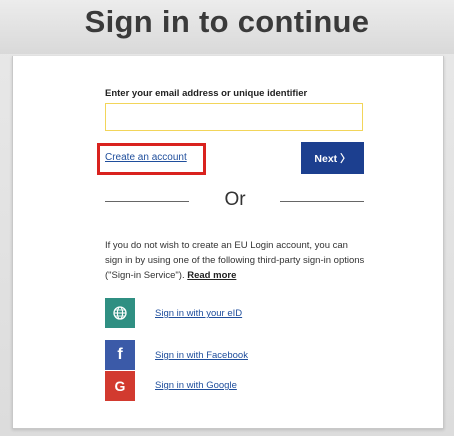  I want to click on or-label: Or, so click(235, 199).